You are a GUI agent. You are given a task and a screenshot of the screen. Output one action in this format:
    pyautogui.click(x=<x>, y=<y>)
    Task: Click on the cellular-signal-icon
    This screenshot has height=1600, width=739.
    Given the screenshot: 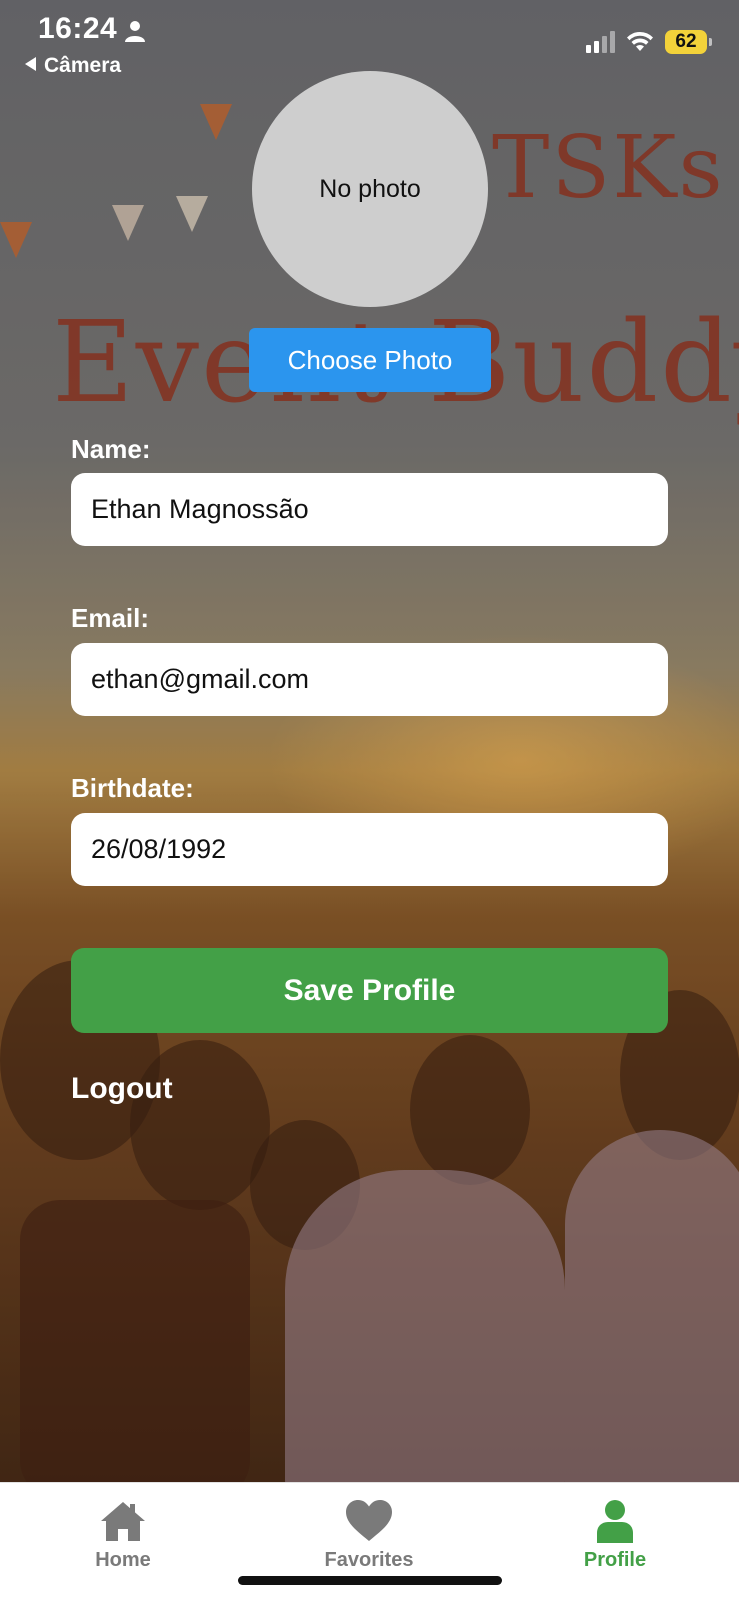 What is the action you would take?
    pyautogui.click(x=600, y=42)
    